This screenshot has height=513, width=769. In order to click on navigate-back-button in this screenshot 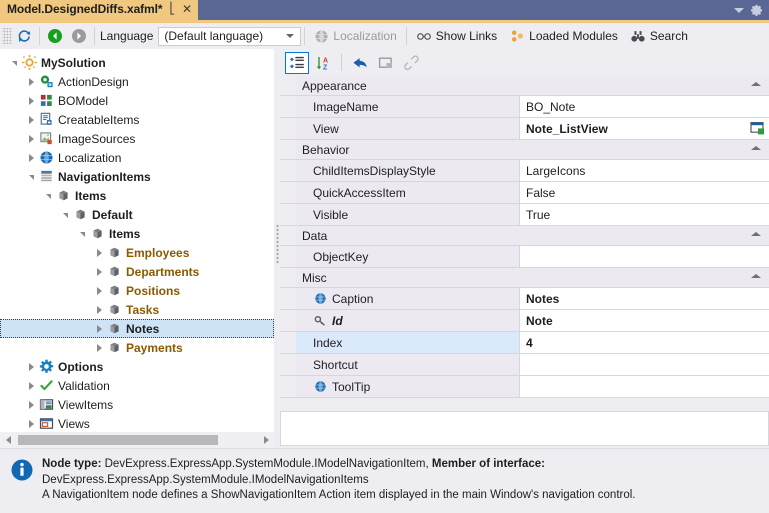, I will do `click(55, 36)`.